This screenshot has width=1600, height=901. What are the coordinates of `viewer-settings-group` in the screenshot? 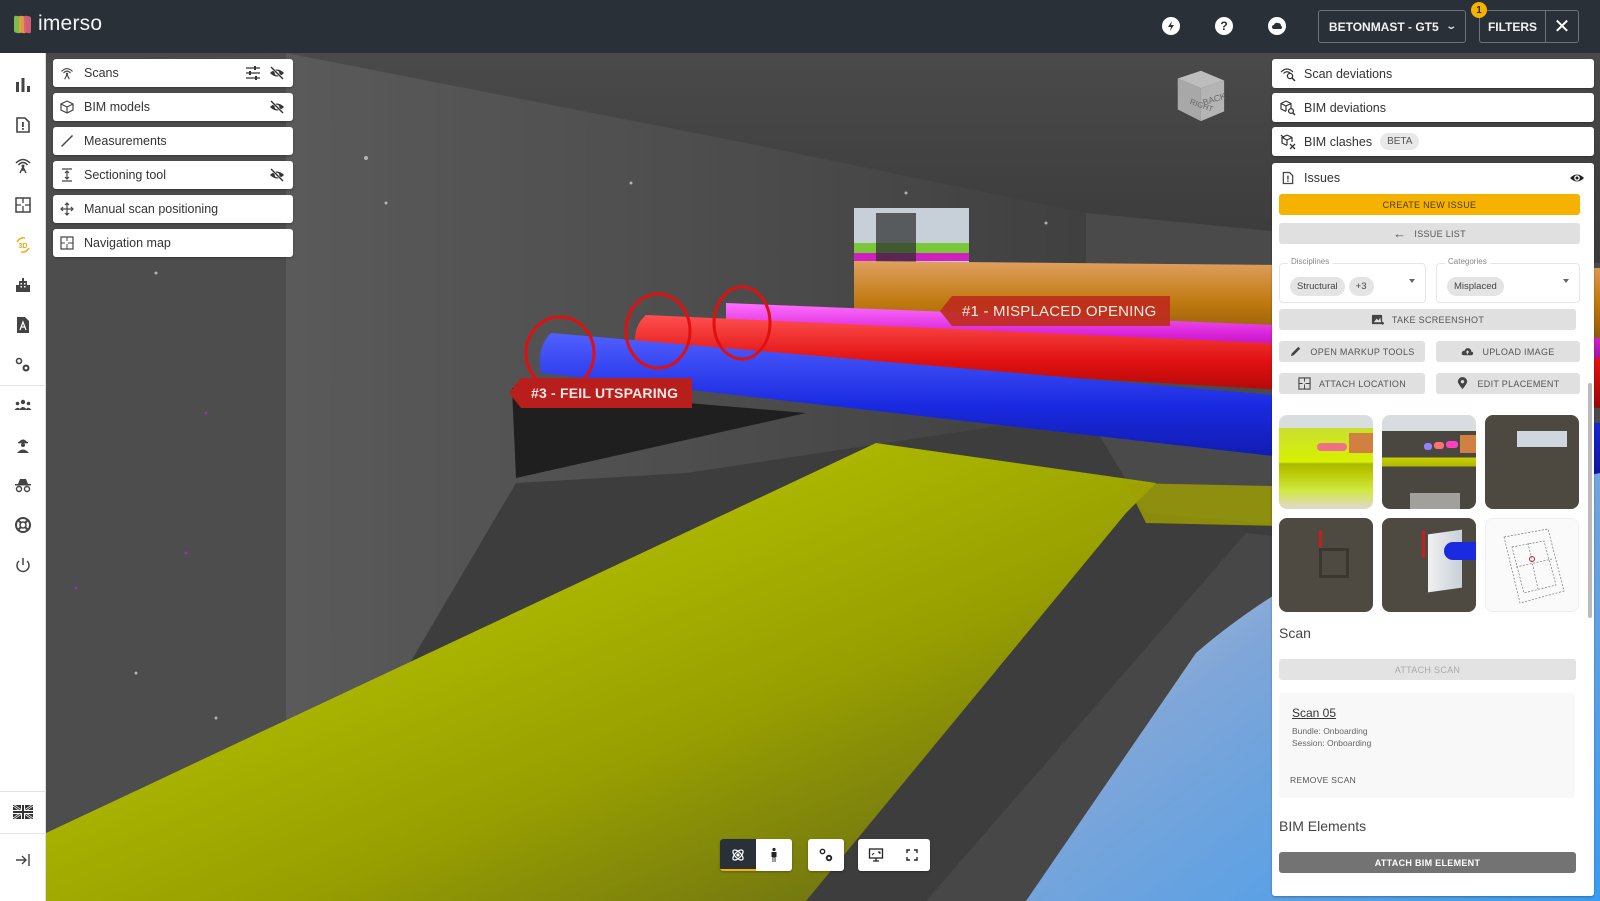 It's located at (826, 855).